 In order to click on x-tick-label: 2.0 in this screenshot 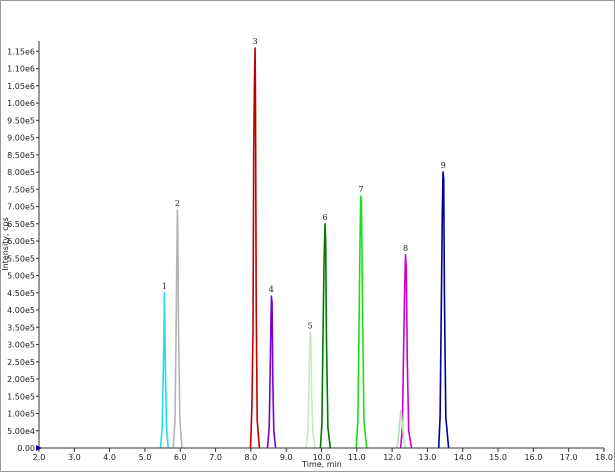, I will do `click(39, 457)`.